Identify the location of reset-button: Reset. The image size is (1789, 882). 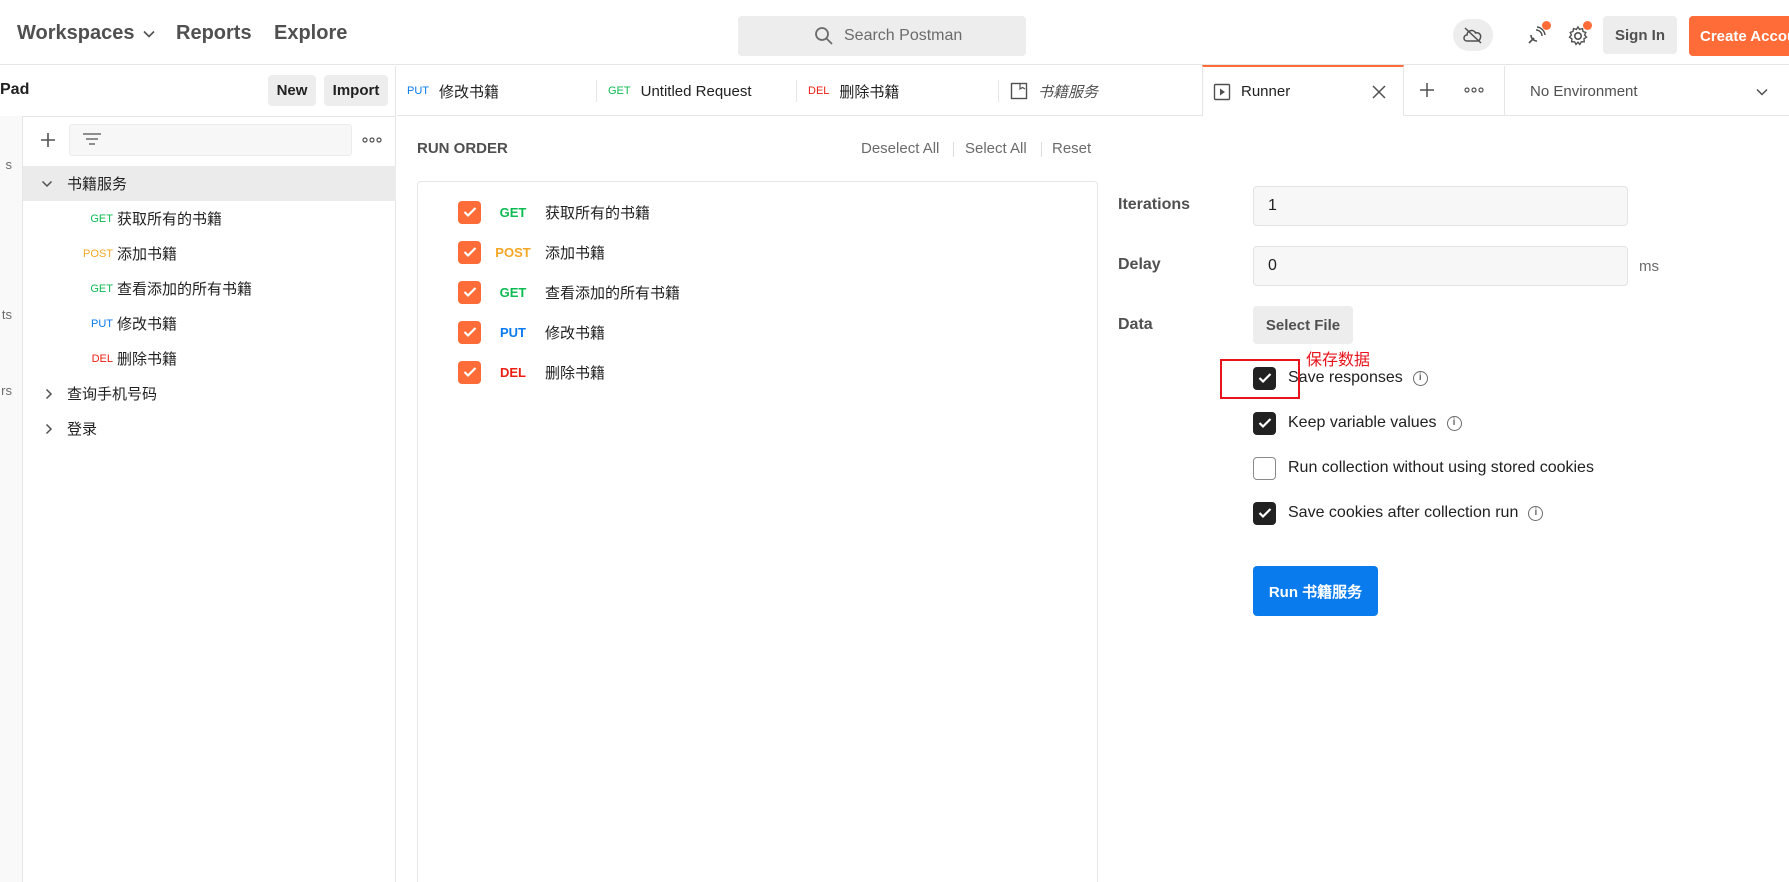
(1071, 148).